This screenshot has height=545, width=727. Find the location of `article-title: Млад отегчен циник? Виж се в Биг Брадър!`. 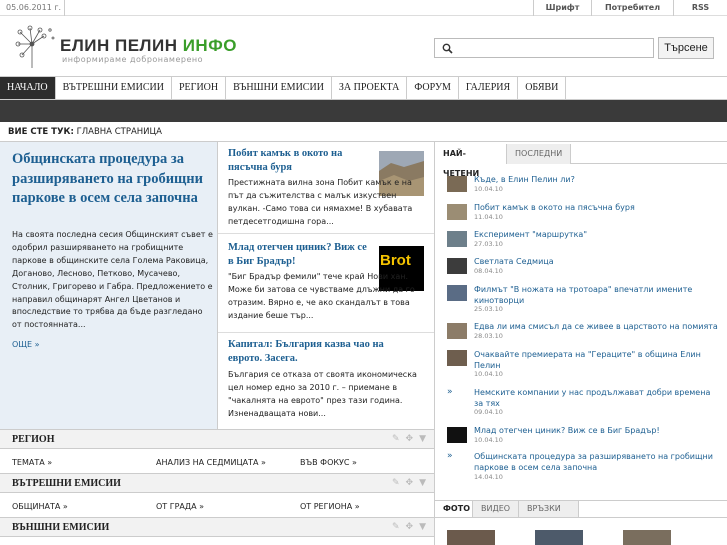

article-title: Млад отегчен циник? Виж се в Биг Брадър! is located at coordinates (301, 254).